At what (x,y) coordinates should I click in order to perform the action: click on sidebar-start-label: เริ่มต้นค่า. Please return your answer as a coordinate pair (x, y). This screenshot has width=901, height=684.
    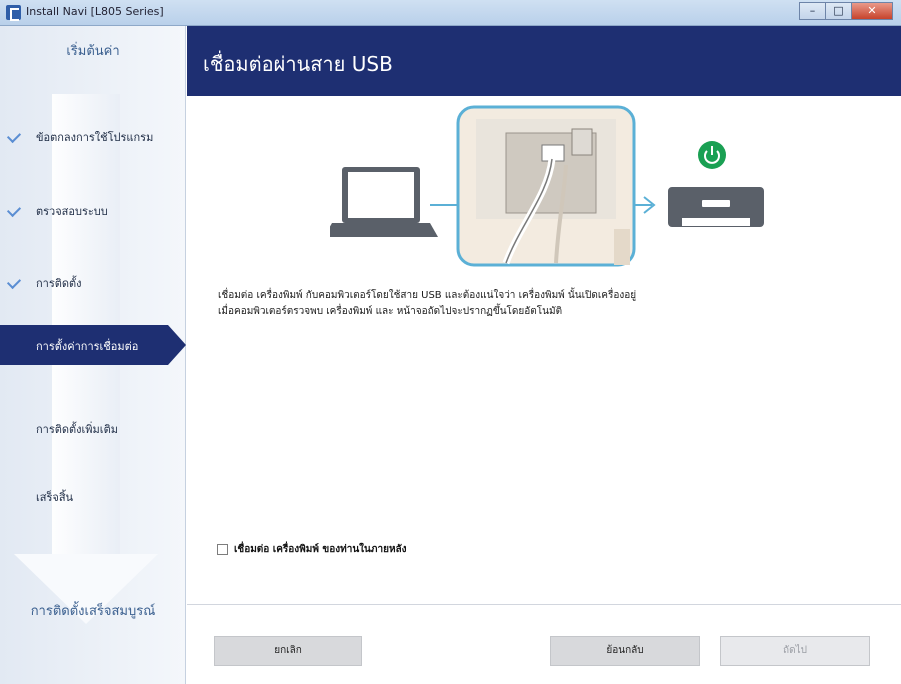
    Looking at the image, I should click on (93, 51).